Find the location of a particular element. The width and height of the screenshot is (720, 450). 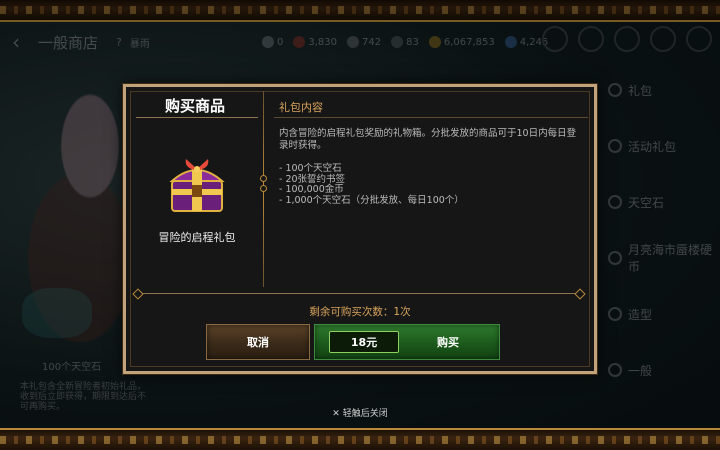

ornate-border-bottom is located at coordinates (360, 439).